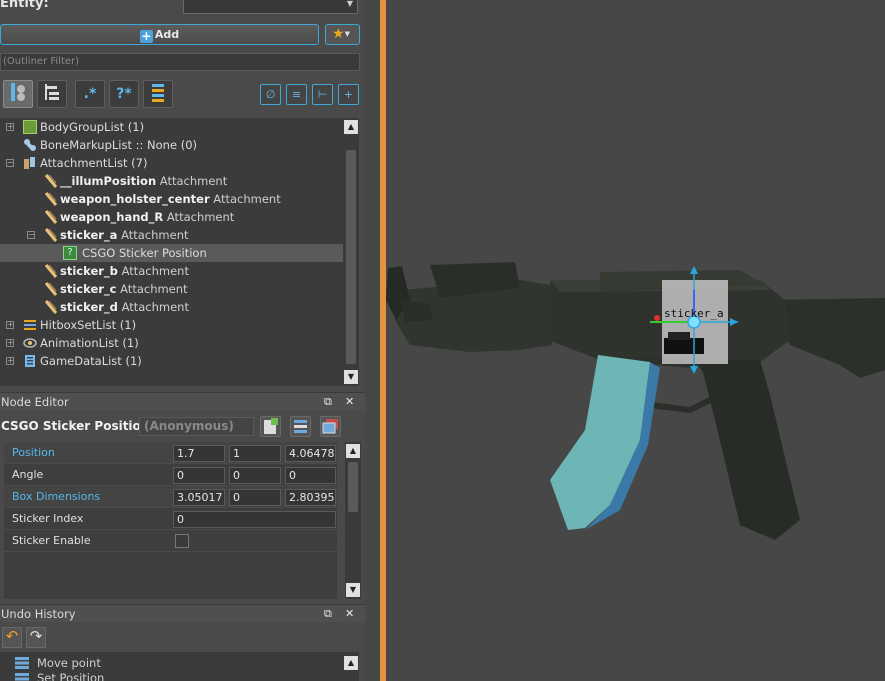 The width and height of the screenshot is (885, 681). I want to click on tree-row: weapon_holster_center Attachment, so click(171, 199).